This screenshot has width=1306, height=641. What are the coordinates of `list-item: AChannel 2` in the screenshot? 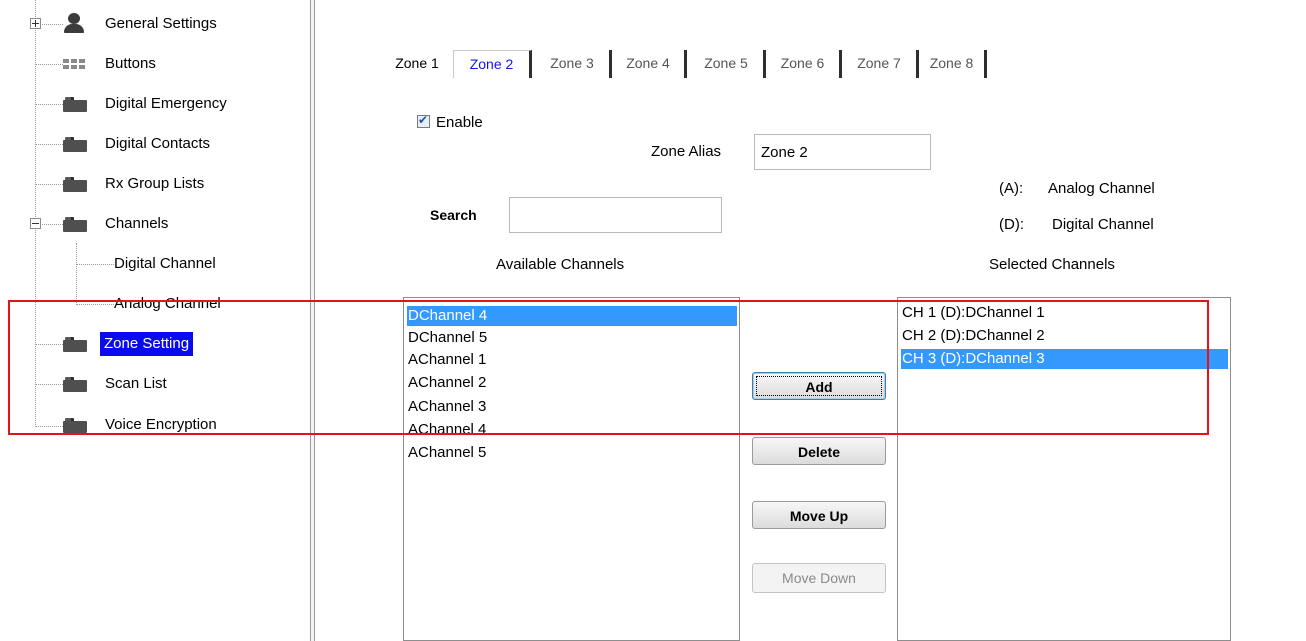 It's located at (446, 383).